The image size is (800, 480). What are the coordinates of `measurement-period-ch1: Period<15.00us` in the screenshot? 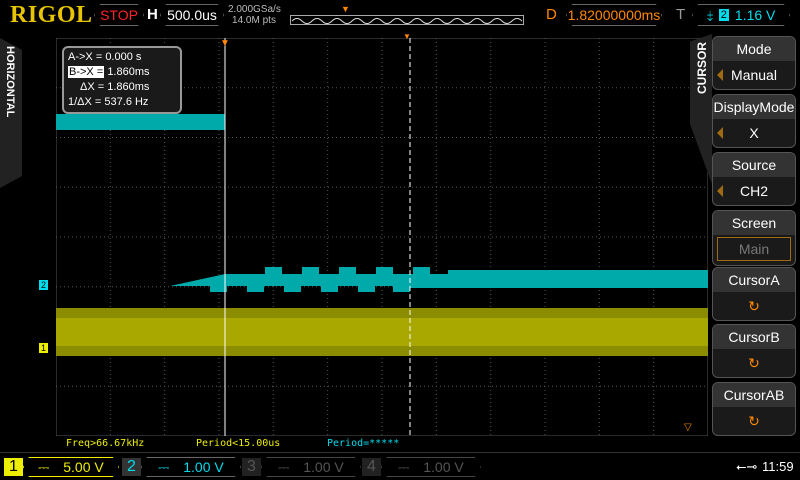 It's located at (238, 443).